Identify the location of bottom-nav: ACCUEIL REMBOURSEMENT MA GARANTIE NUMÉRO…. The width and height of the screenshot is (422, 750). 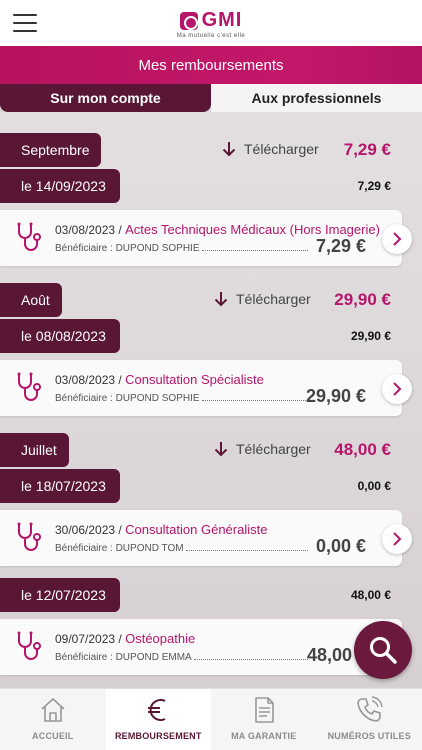
(211, 719).